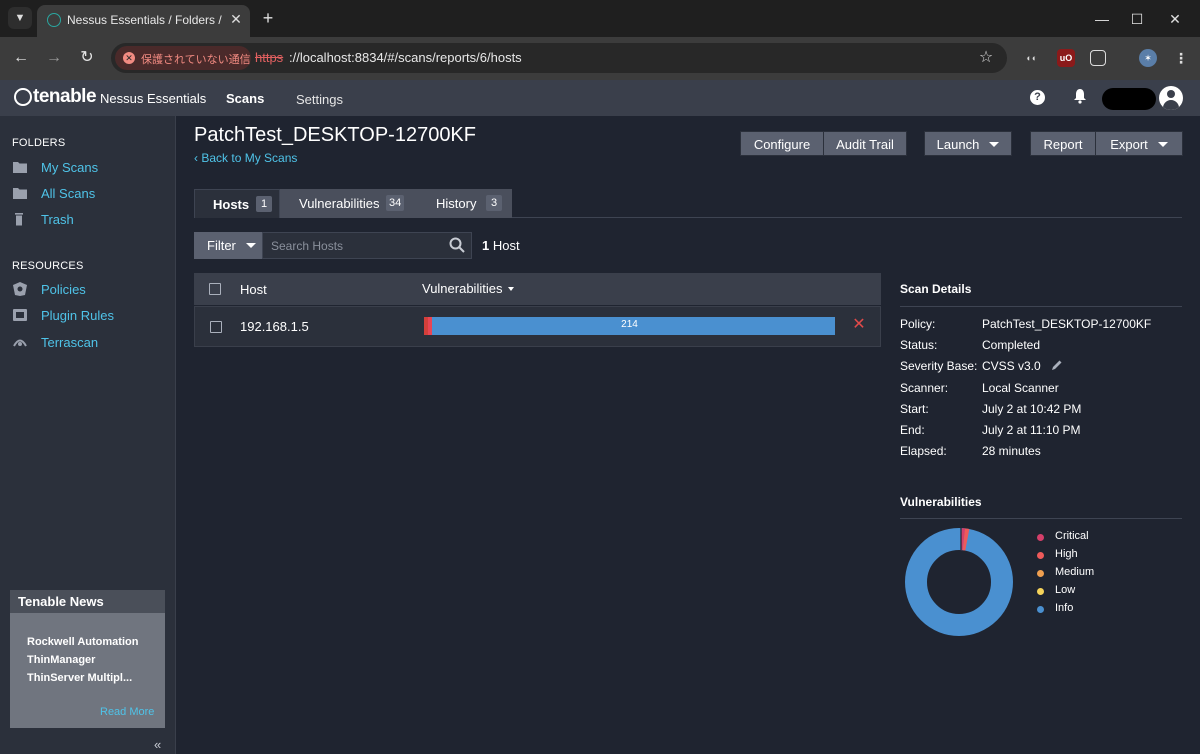 The height and width of the screenshot is (754, 1200). Describe the element at coordinates (1067, 324) in the screenshot. I see `policy-value: PatchTest_DESKTOP-12700KF` at that location.